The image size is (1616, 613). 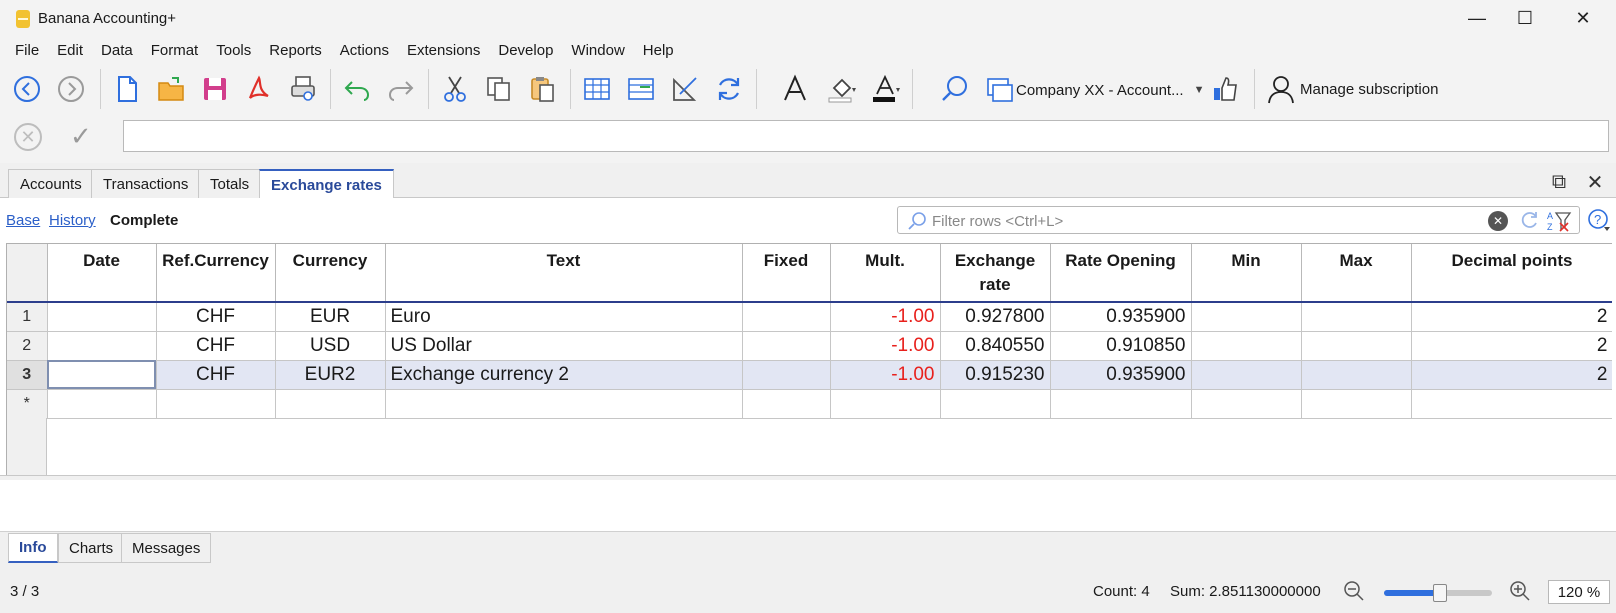 What do you see at coordinates (28, 137) in the screenshot?
I see `cancel-edit-icon: ✕` at bounding box center [28, 137].